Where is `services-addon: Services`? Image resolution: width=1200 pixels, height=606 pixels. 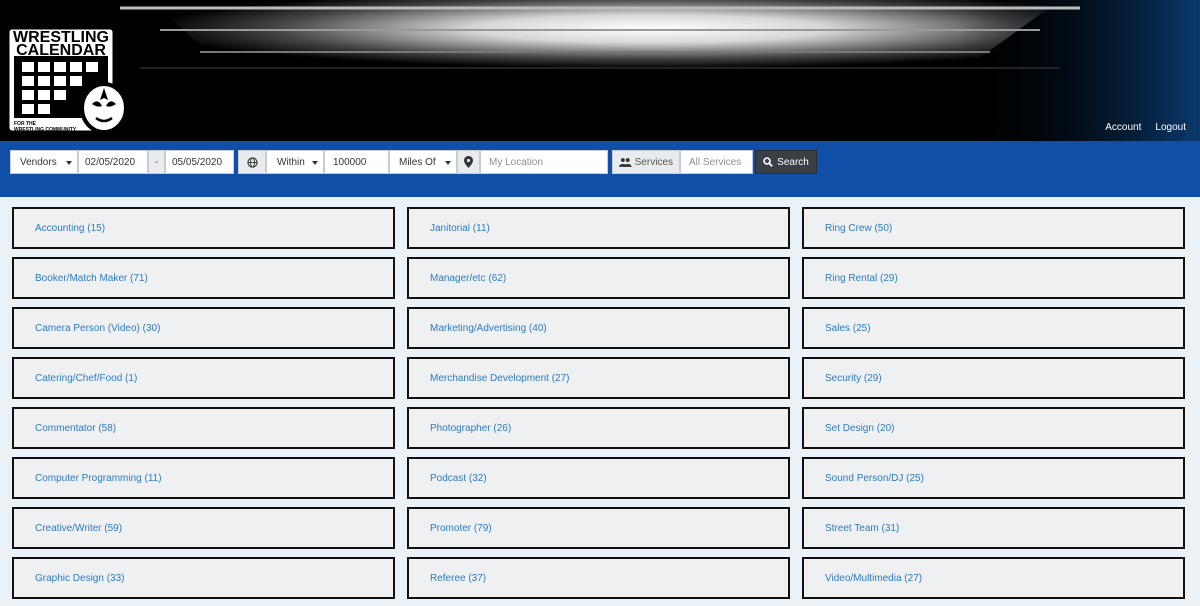
services-addon: Services is located at coordinates (646, 162).